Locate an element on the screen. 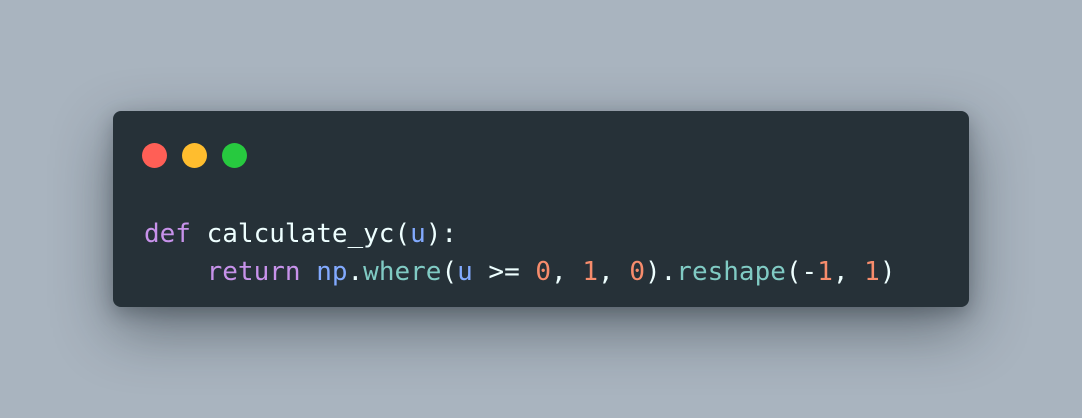  comma-2: , is located at coordinates (614, 272).